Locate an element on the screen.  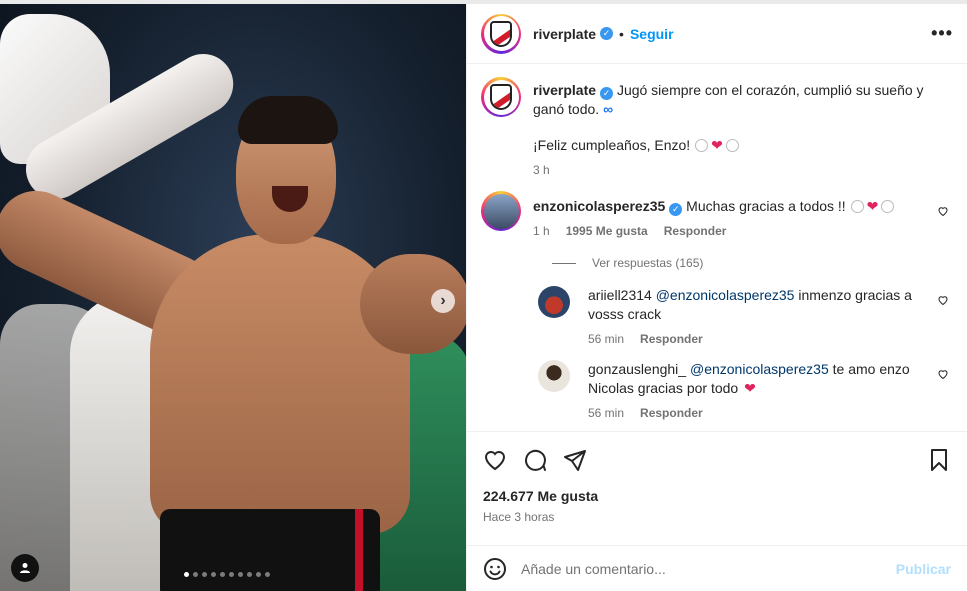
user-icon is located at coordinates (25, 568).